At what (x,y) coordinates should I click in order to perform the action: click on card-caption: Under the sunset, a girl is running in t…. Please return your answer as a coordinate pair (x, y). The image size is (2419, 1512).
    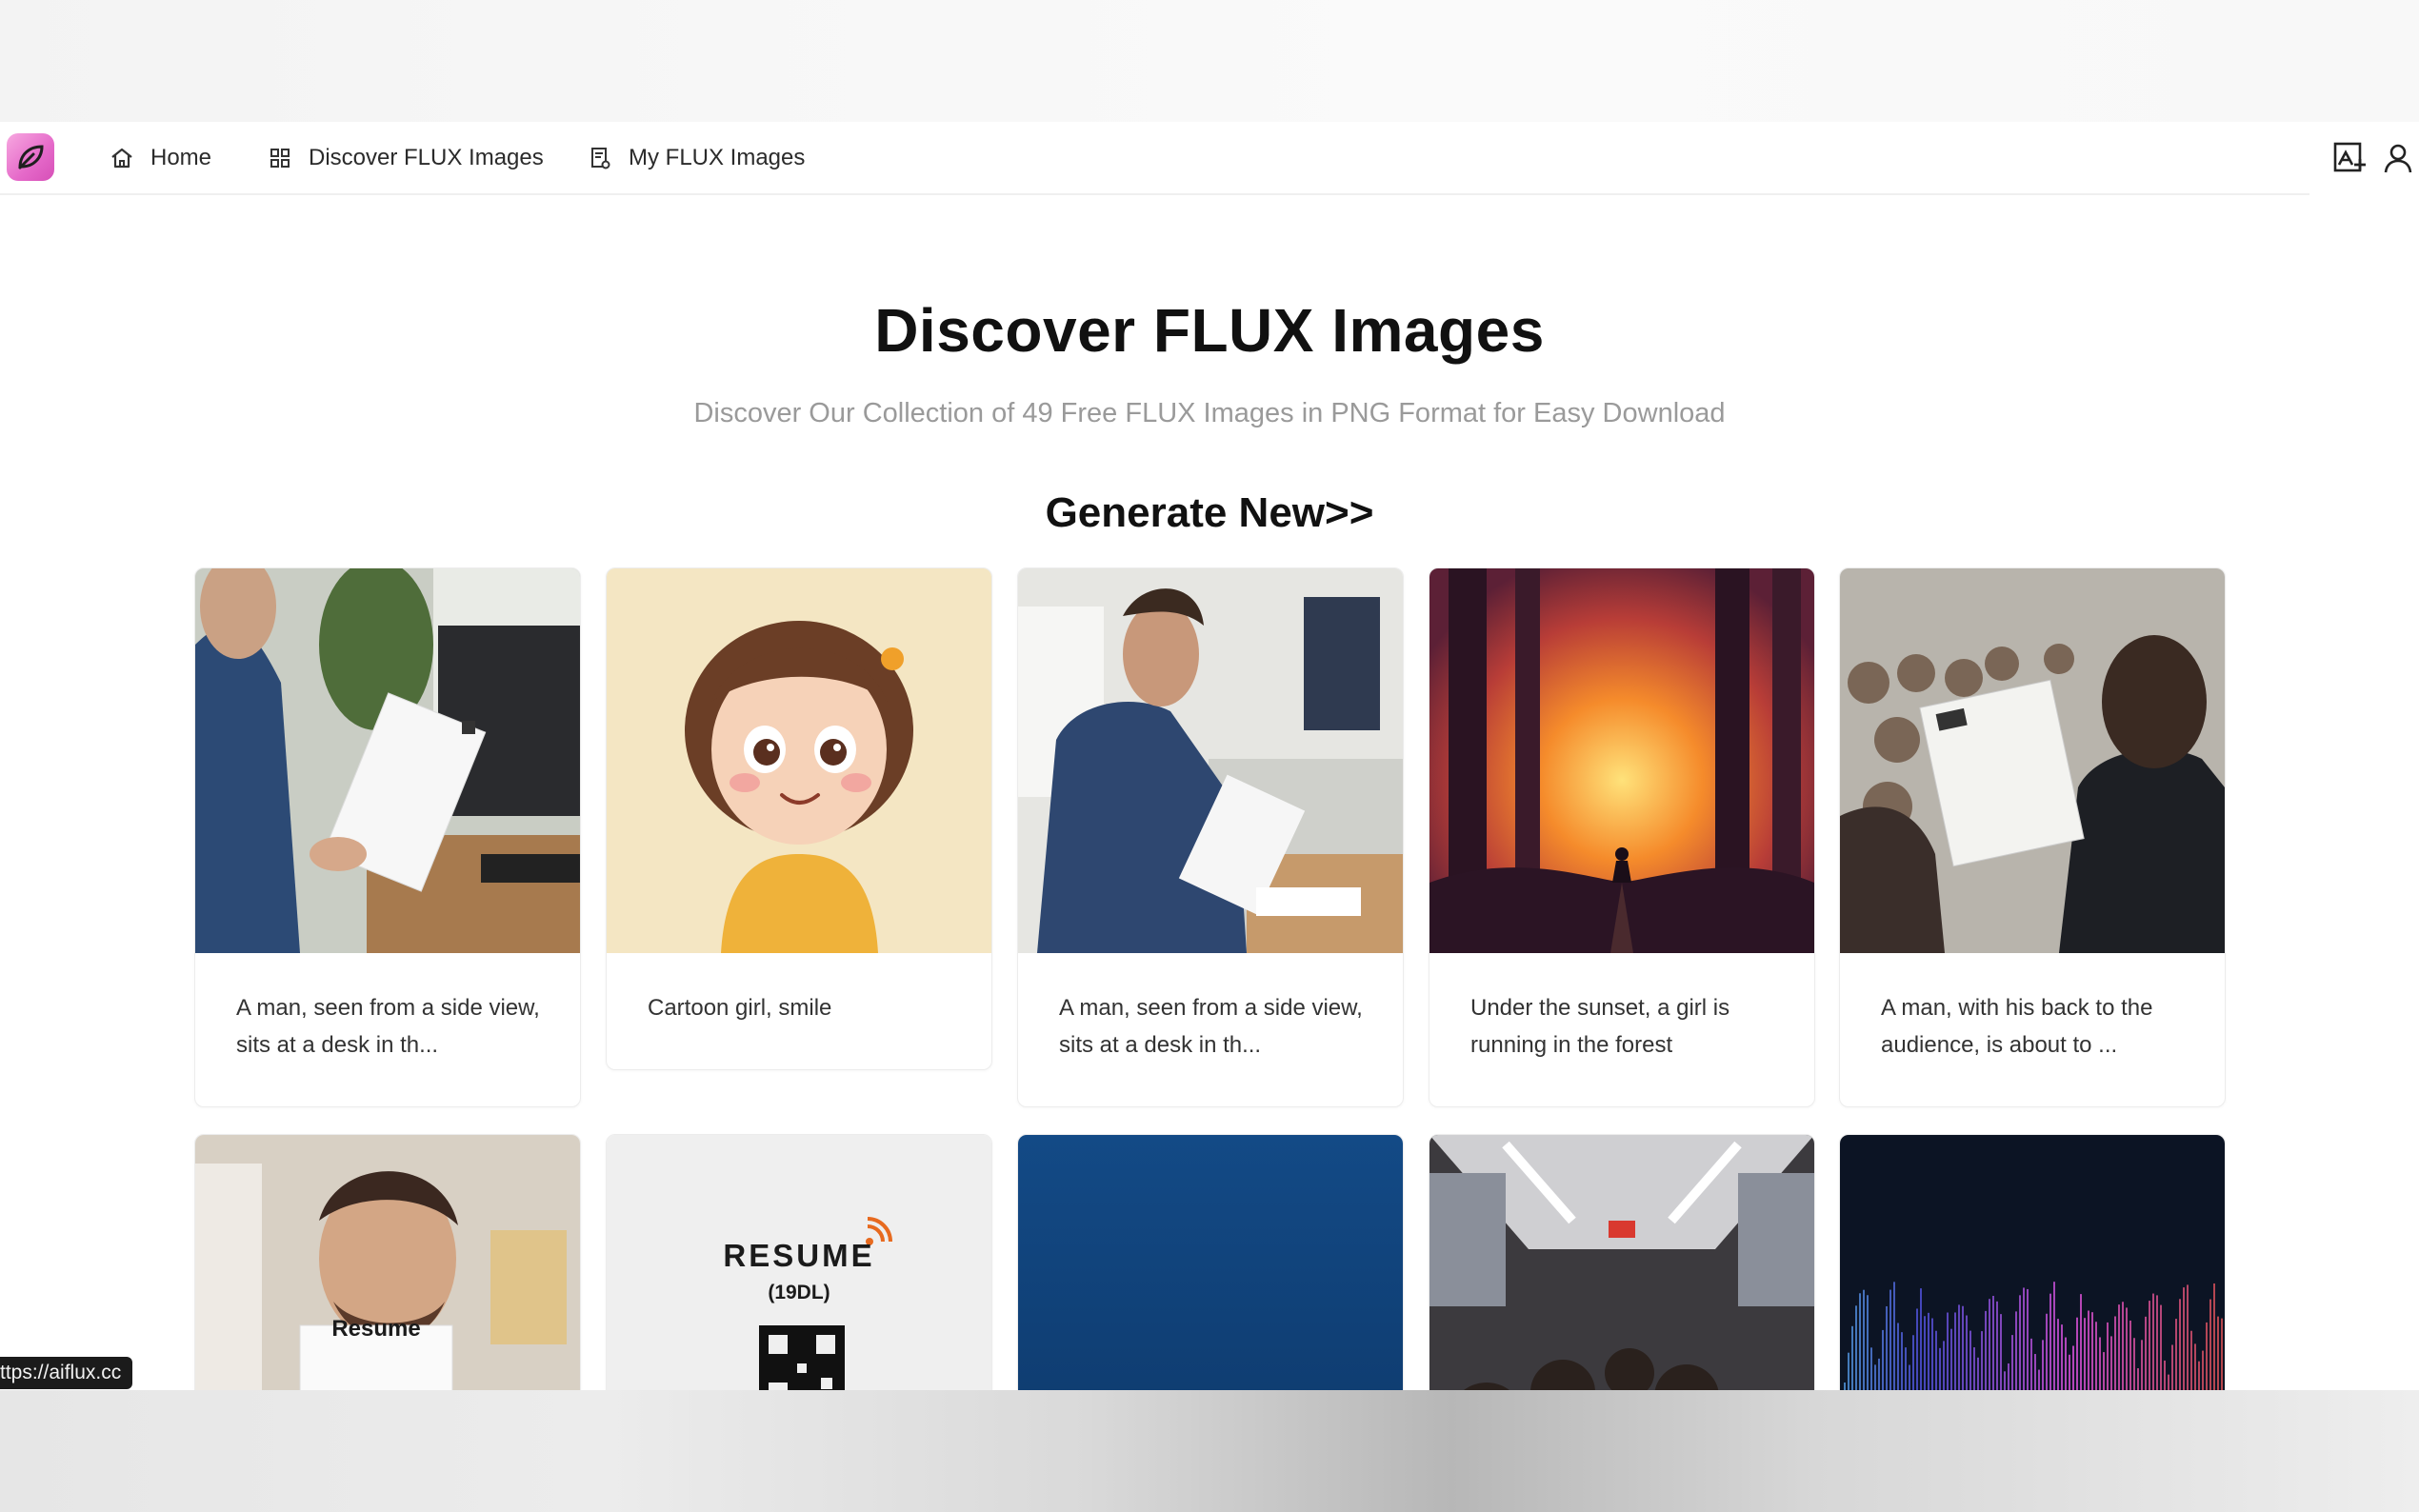
    Looking at the image, I should click on (1600, 1026).